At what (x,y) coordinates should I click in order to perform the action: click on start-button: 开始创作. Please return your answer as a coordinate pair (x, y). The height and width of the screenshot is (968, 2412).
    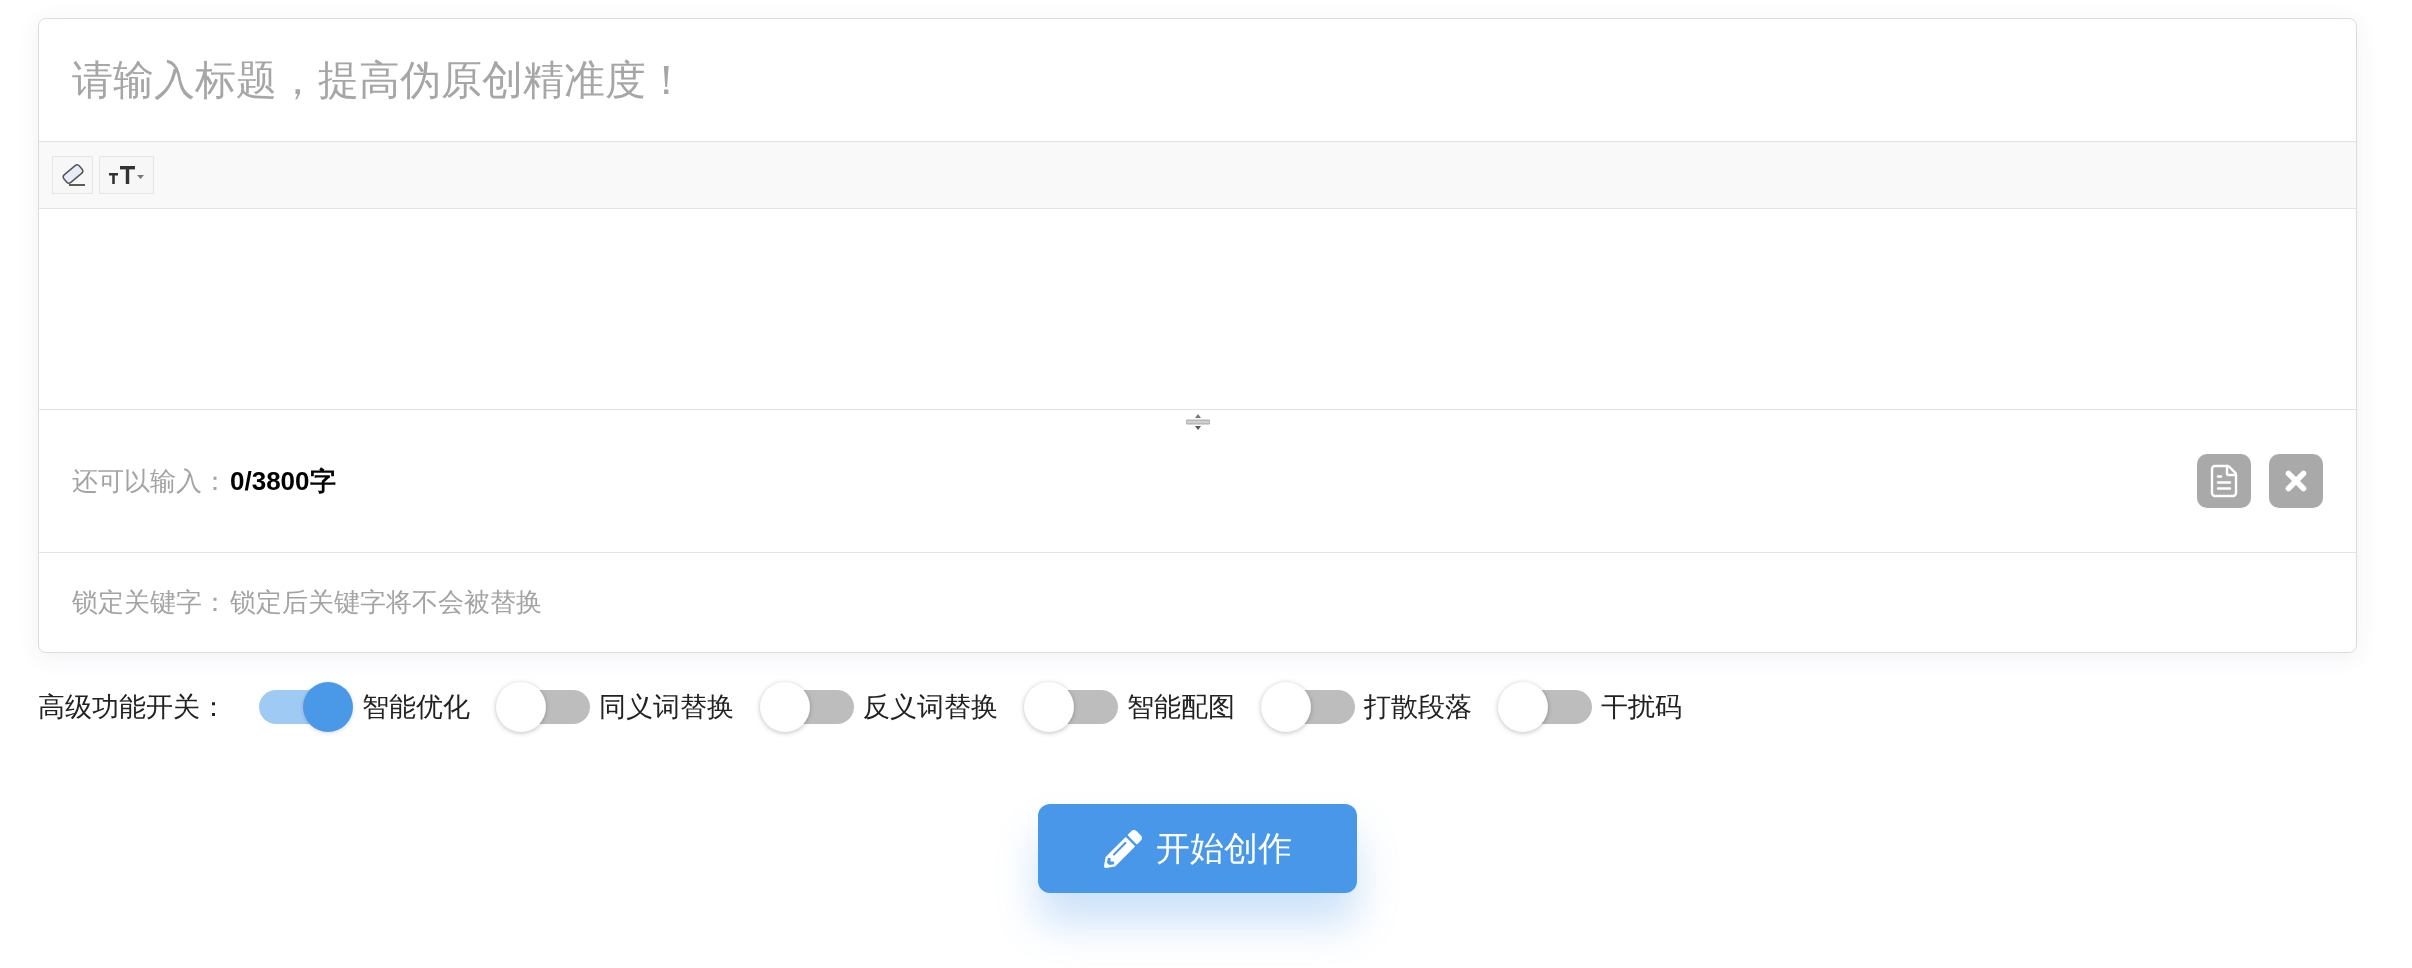
    Looking at the image, I should click on (1197, 848).